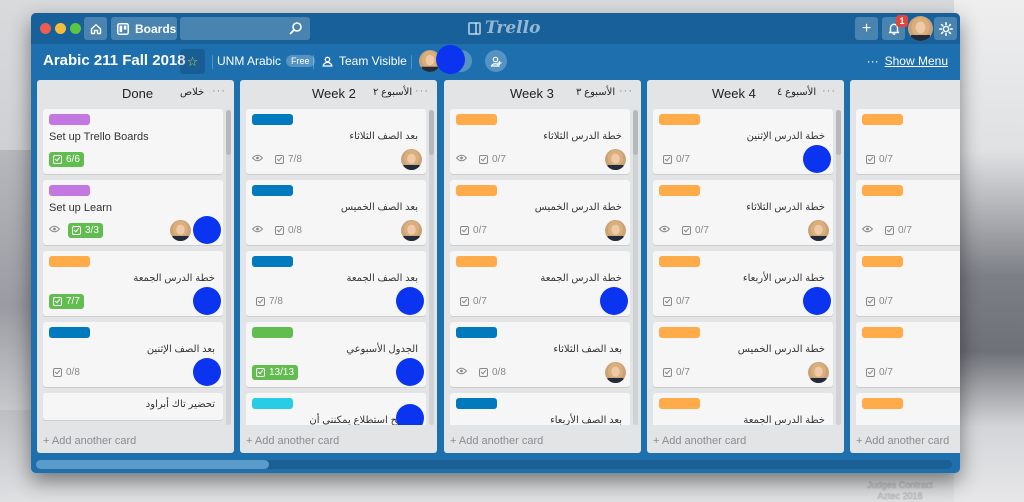 This screenshot has width=1024, height=502. What do you see at coordinates (866, 28) in the screenshot?
I see `create-button: +` at bounding box center [866, 28].